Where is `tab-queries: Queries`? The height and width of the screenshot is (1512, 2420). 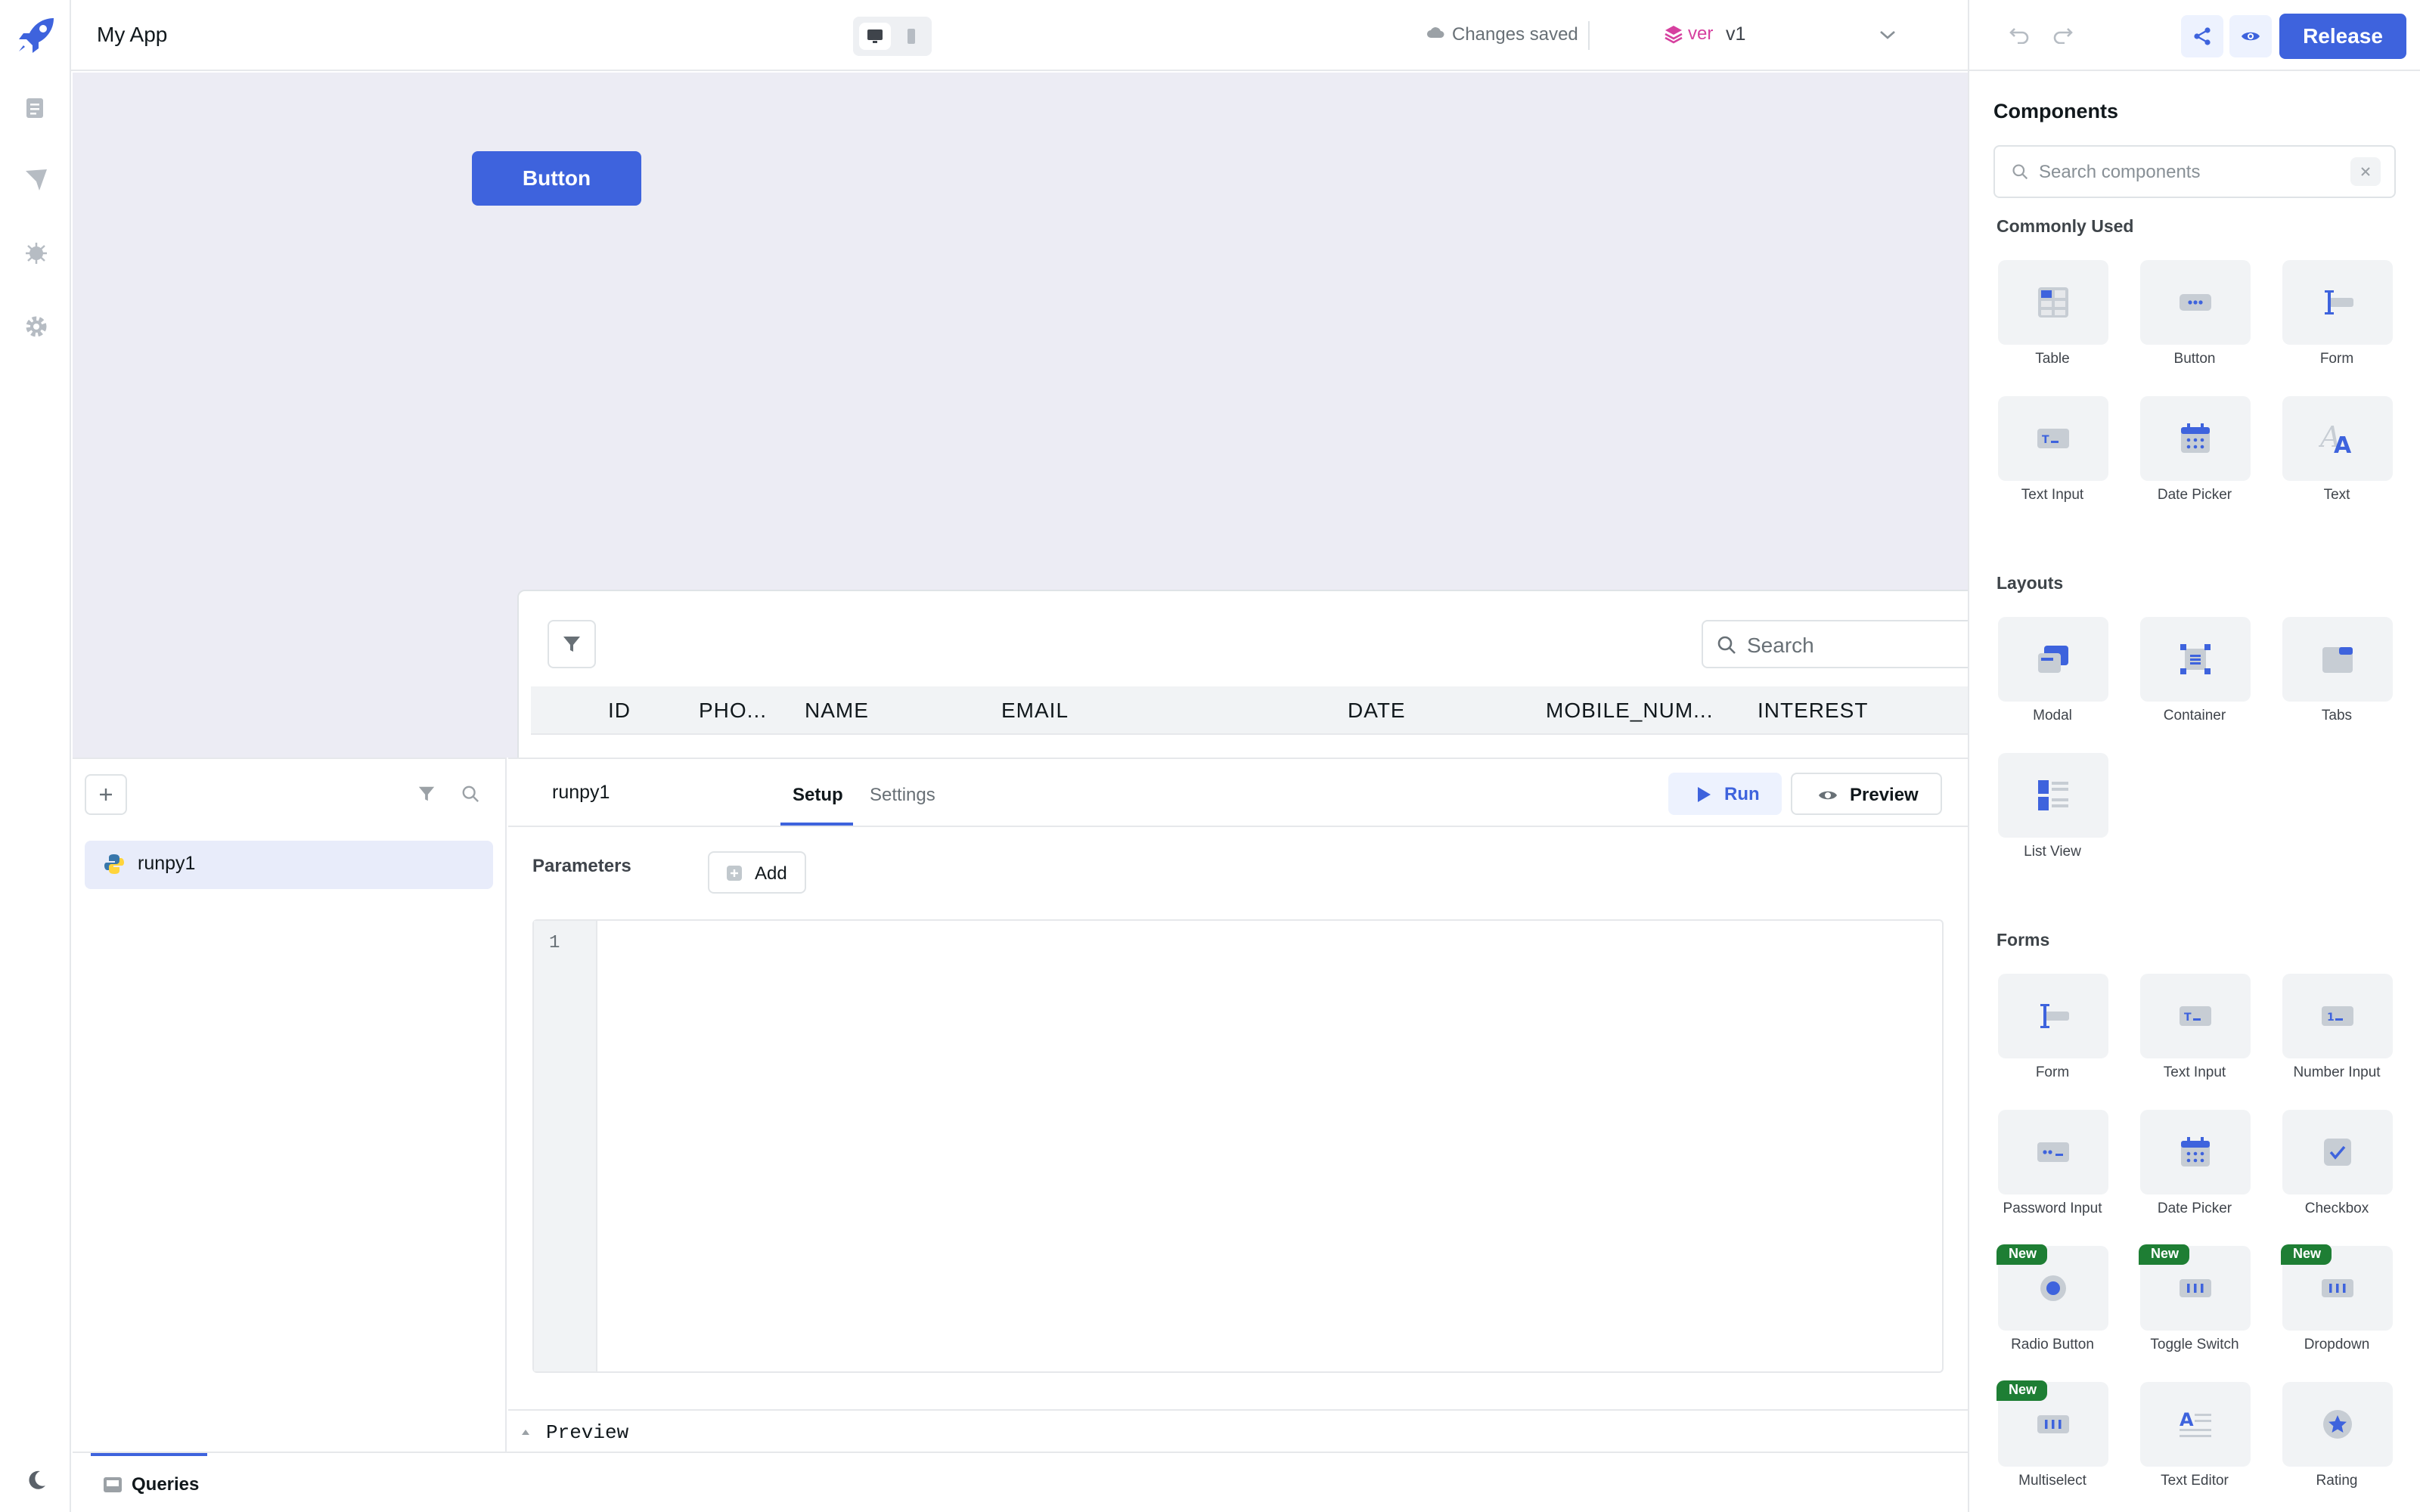 tab-queries: Queries is located at coordinates (151, 1484).